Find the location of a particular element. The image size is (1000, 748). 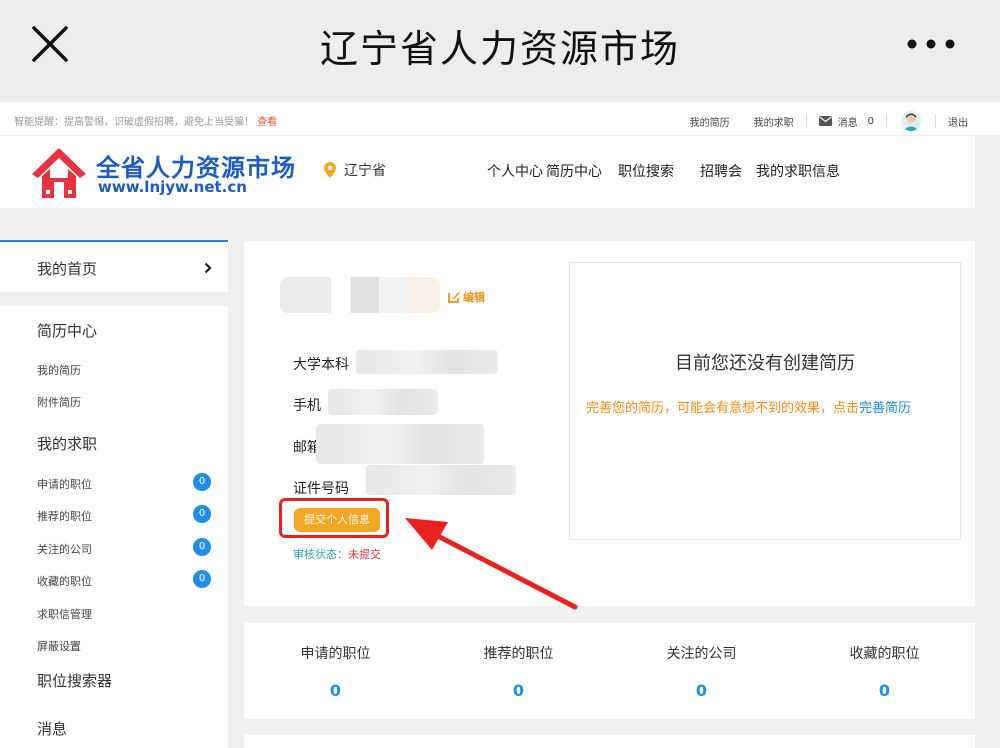

followed-count-badge: 0 is located at coordinates (202, 547).